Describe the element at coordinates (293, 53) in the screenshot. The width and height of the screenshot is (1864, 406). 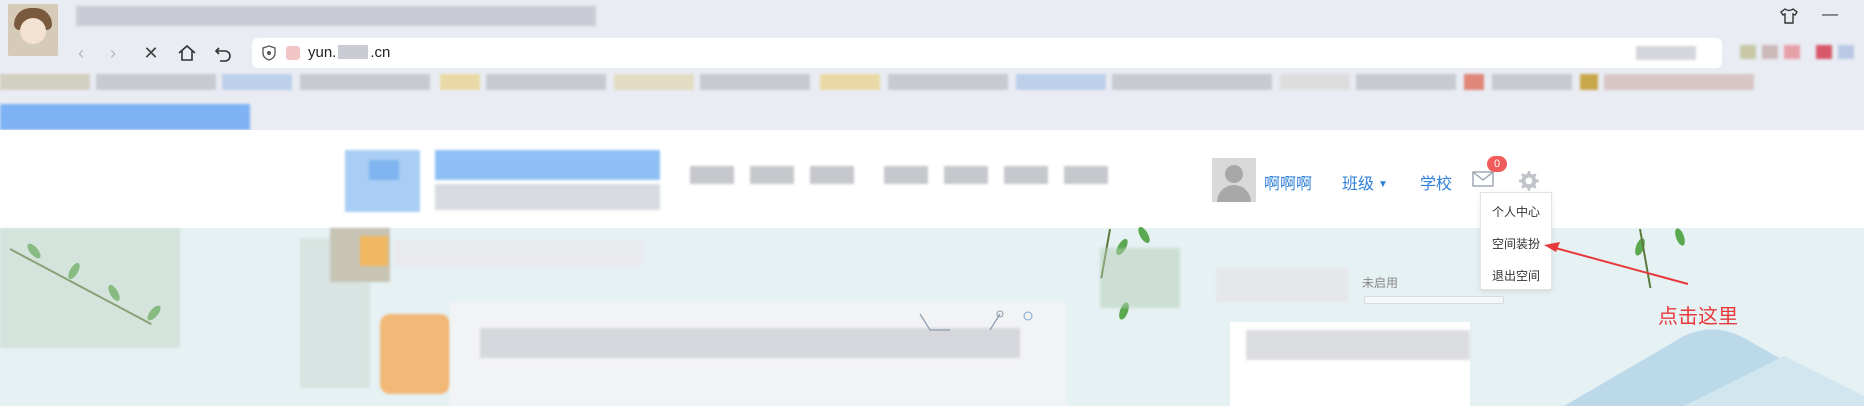
I see `site-icon` at that location.